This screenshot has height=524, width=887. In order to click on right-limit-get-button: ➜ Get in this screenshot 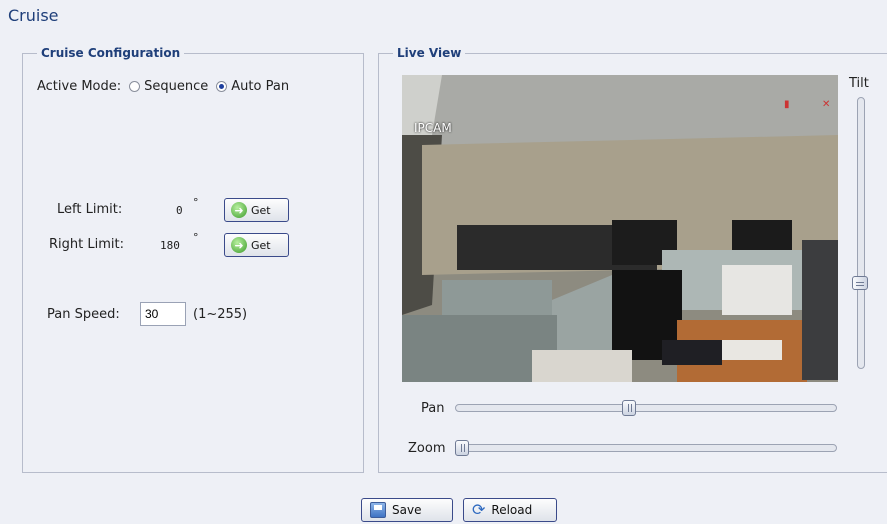, I will do `click(256, 245)`.